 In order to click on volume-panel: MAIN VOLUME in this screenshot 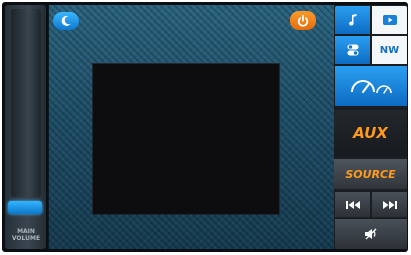, I will do `click(25, 127)`.